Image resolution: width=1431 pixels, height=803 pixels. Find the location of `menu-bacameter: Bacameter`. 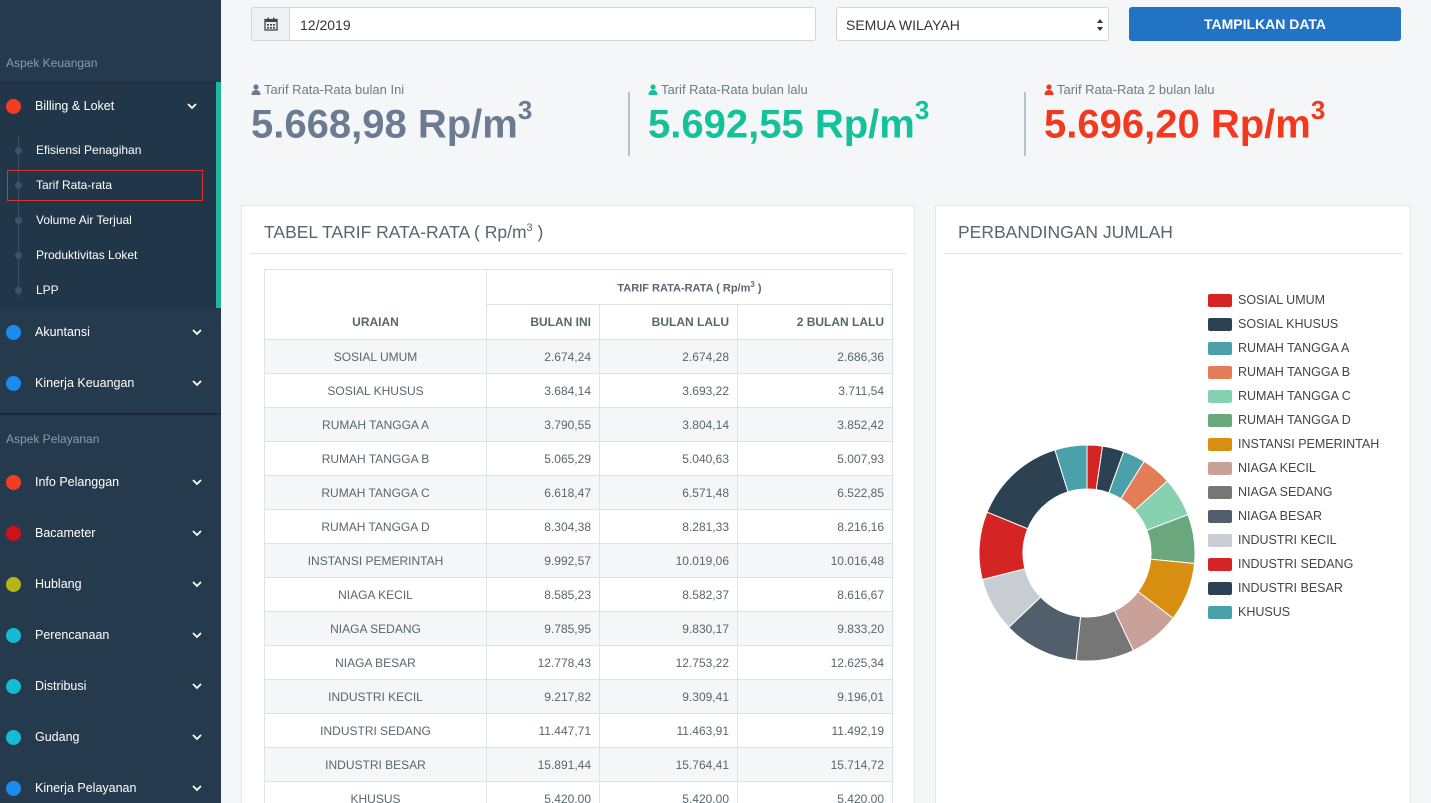

menu-bacameter: Bacameter is located at coordinates (110, 533).